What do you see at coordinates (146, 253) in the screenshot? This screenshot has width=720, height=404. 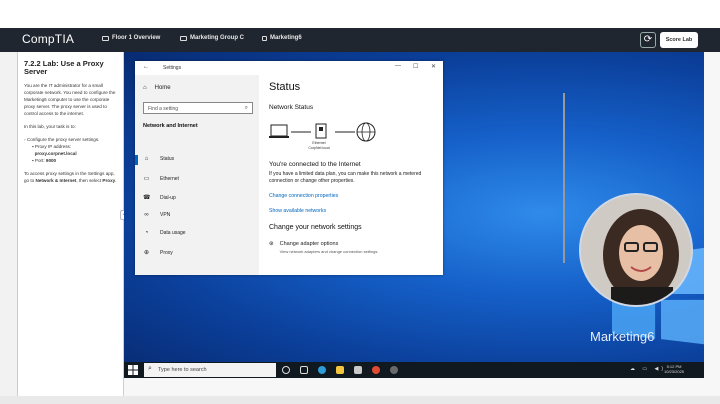 I see `globe-icon: ⊕` at bounding box center [146, 253].